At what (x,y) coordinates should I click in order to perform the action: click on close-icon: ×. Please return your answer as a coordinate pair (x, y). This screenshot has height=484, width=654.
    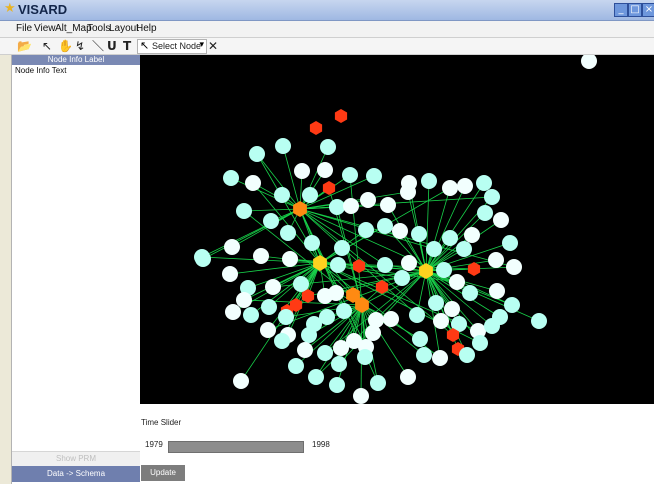
    Looking at the image, I should click on (648, 10).